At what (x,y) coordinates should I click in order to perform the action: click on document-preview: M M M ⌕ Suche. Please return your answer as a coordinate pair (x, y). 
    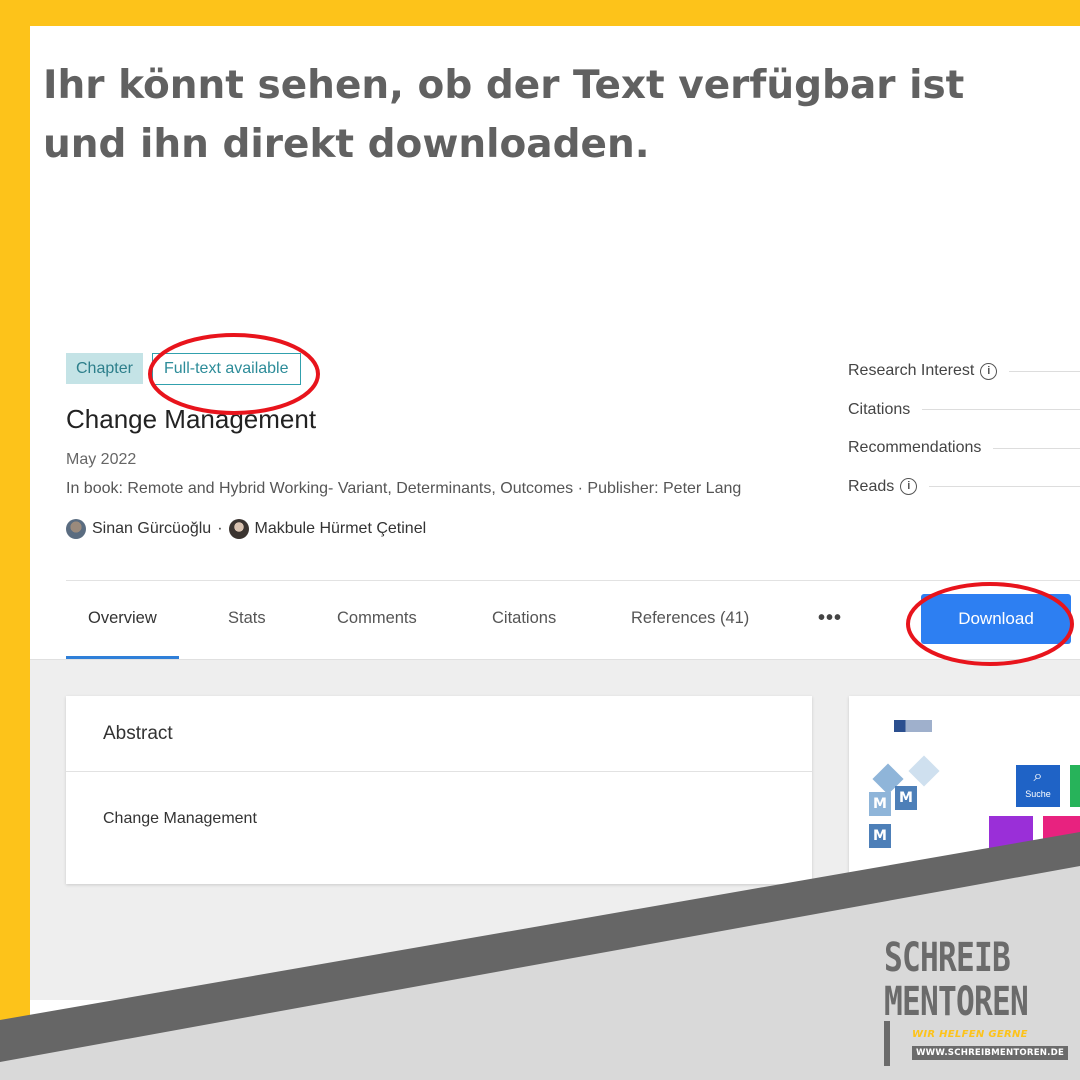
    Looking at the image, I should click on (964, 826).